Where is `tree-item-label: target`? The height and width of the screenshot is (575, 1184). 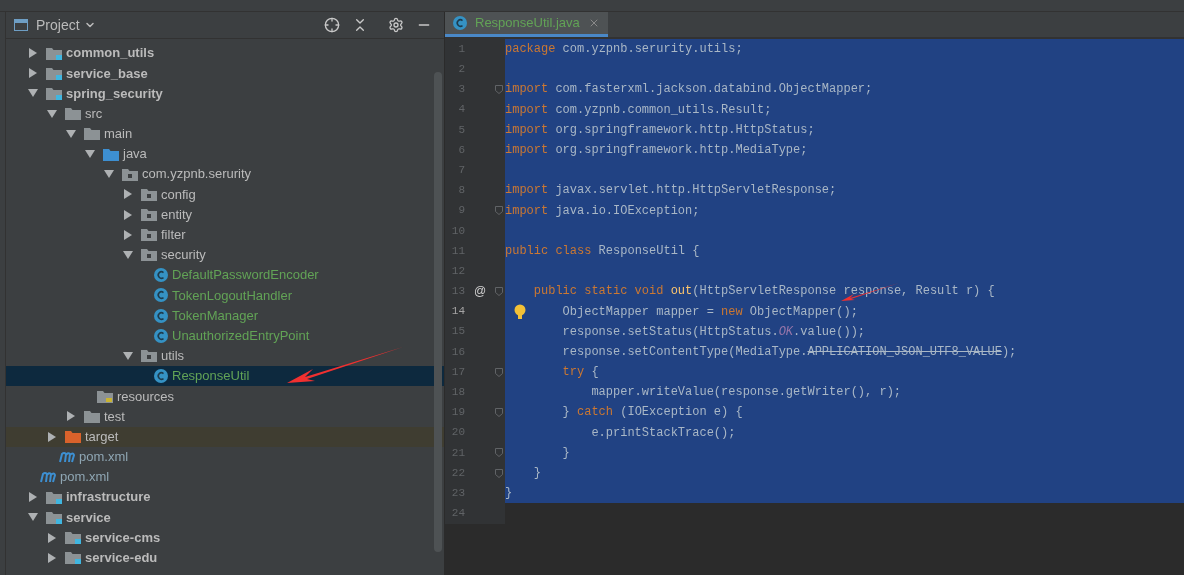 tree-item-label: target is located at coordinates (102, 436).